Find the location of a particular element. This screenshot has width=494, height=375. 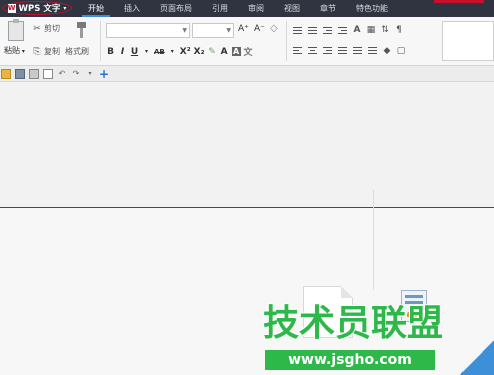

print-icon is located at coordinates (34, 73).